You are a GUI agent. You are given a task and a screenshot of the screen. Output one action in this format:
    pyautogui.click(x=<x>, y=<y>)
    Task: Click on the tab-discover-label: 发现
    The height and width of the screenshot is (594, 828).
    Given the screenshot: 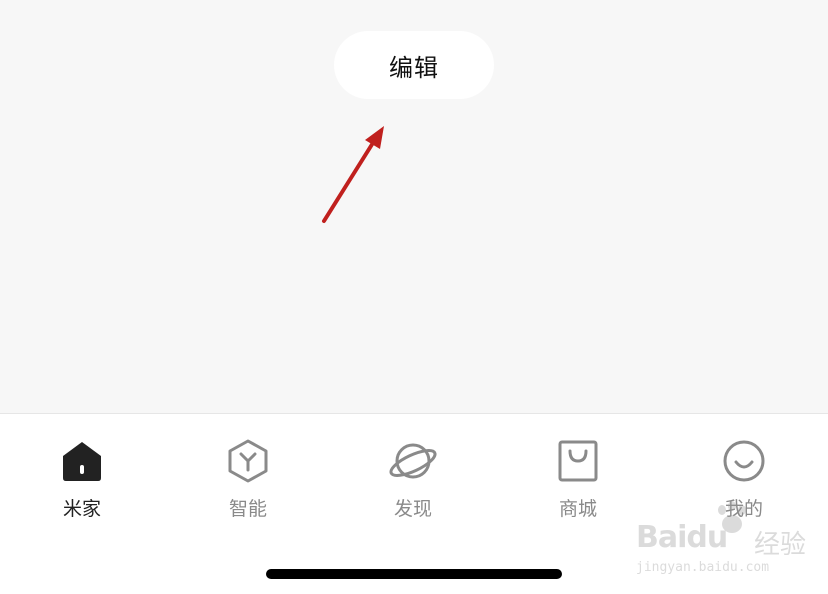 What is the action you would take?
    pyautogui.click(x=412, y=509)
    